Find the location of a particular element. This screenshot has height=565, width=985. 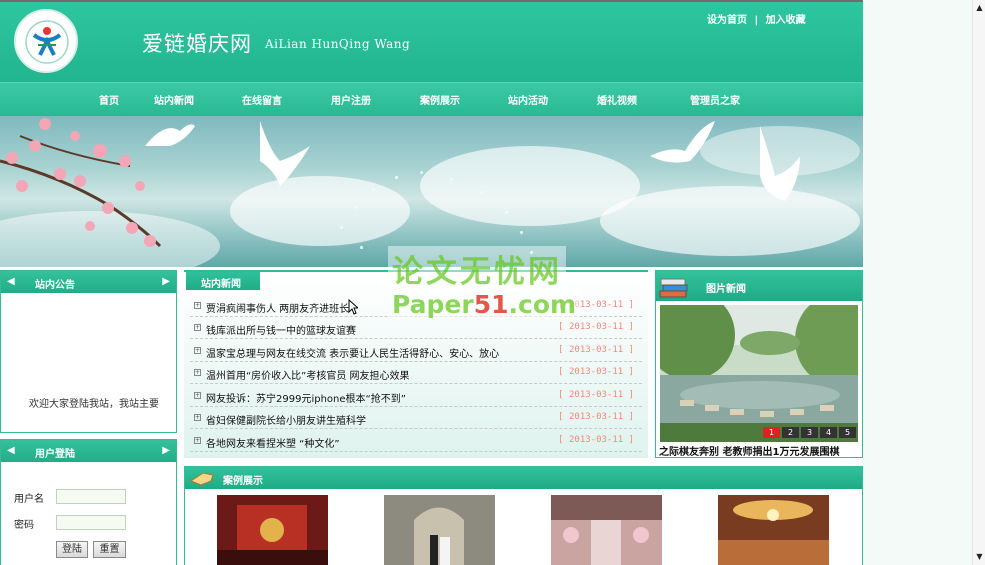

scroll-down-arrow-icon: ▼ is located at coordinates (979, 556).